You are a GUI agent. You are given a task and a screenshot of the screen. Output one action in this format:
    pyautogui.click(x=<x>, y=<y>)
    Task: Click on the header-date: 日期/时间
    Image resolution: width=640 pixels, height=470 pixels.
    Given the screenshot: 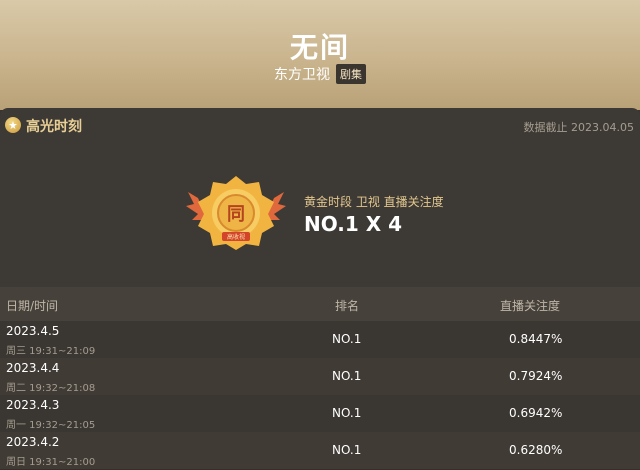 What is the action you would take?
    pyautogui.click(x=32, y=306)
    